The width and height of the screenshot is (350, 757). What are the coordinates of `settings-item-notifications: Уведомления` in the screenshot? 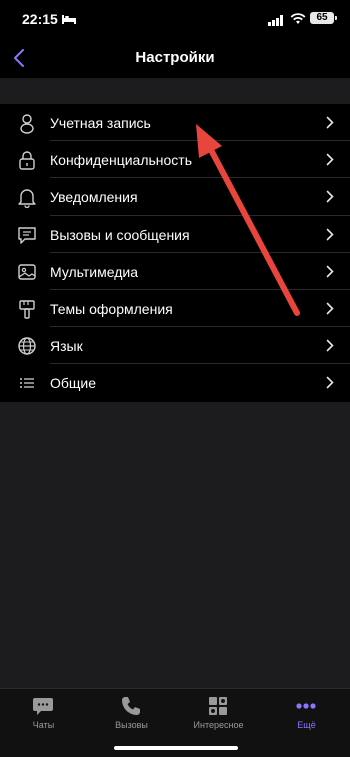 It's located at (175, 197).